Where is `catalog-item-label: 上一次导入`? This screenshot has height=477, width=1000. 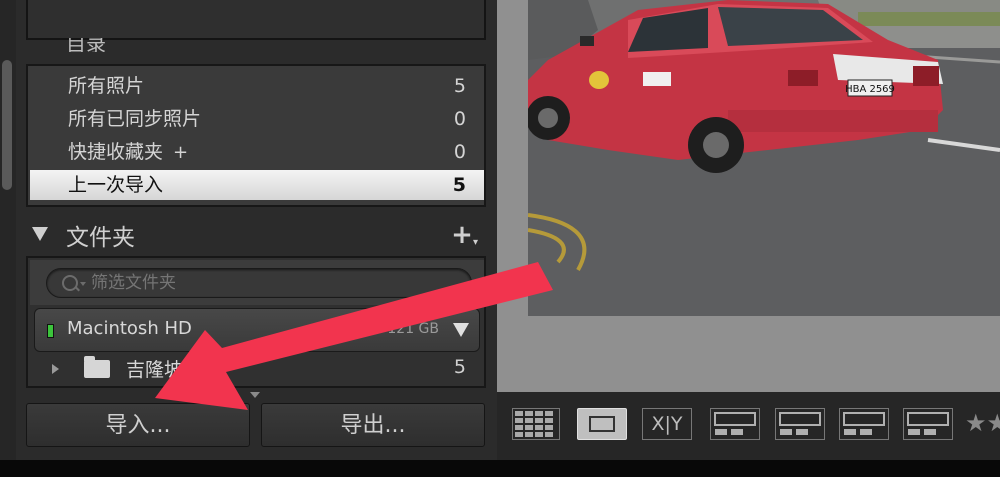 catalog-item-label: 上一次导入 is located at coordinates (116, 185).